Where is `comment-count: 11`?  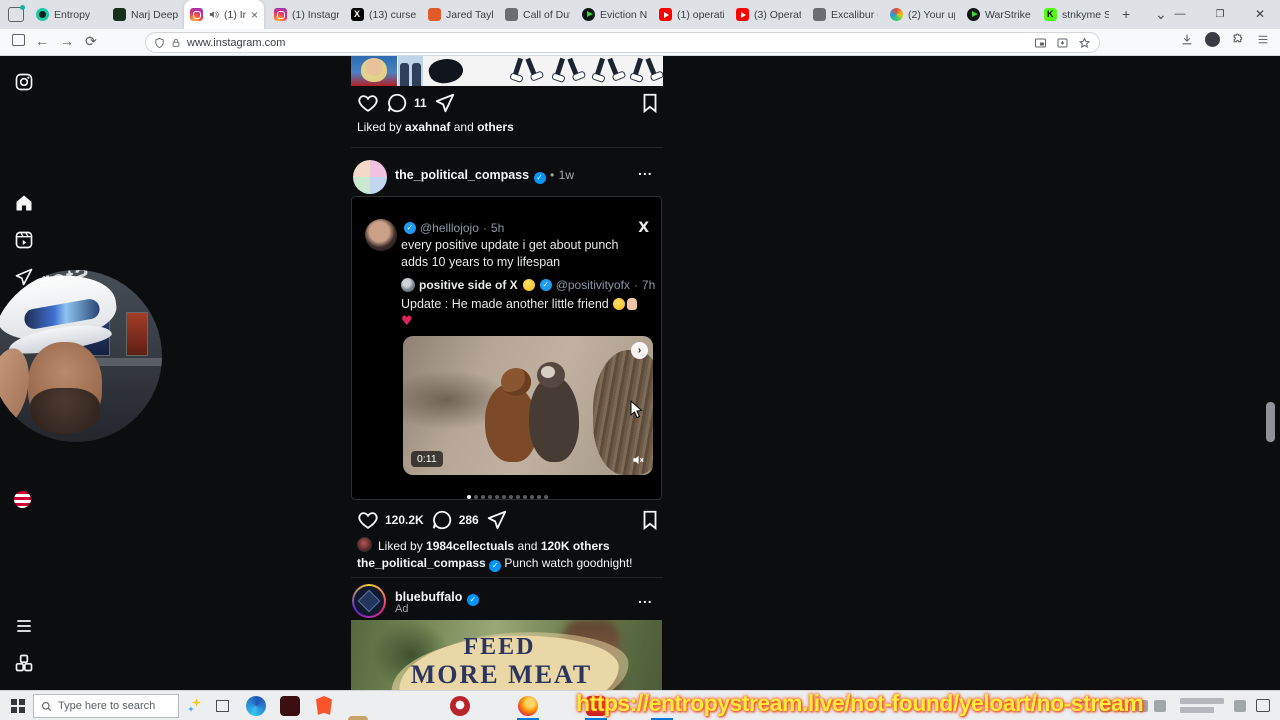
comment-count: 11 is located at coordinates (420, 103).